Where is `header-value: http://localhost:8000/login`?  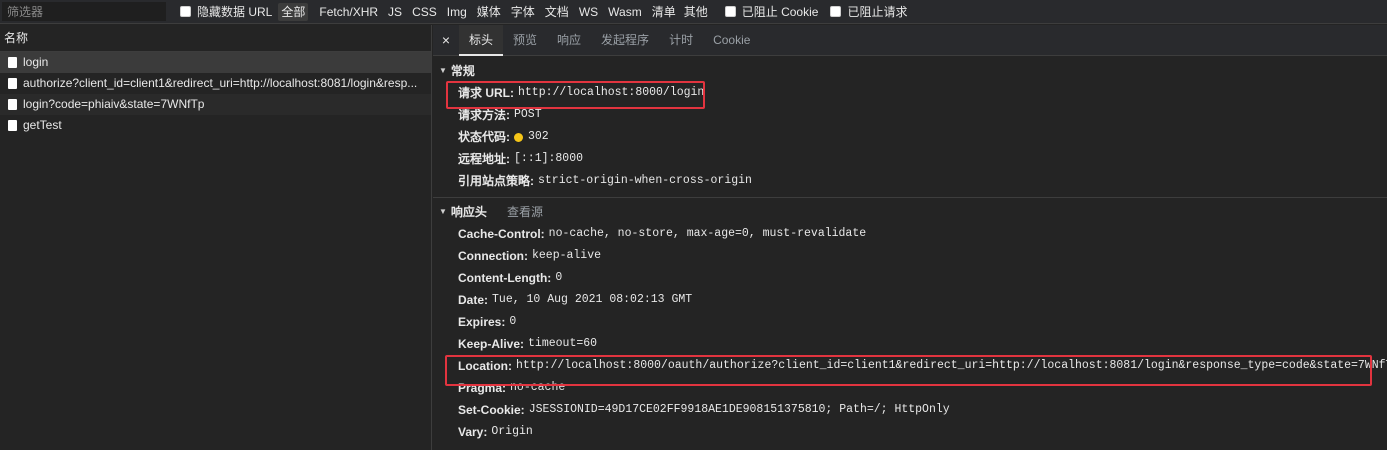
header-value: http://localhost:8000/login is located at coordinates (611, 92).